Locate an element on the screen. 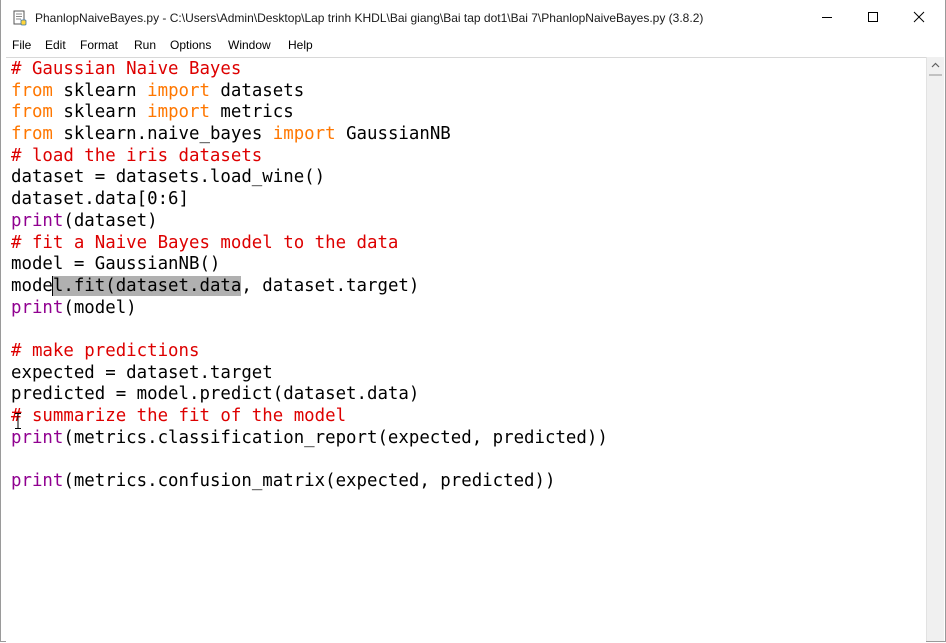 This screenshot has width=946, height=643. code-line-selected: model.fit(dataset.data, dataset.target) is located at coordinates (309, 286).